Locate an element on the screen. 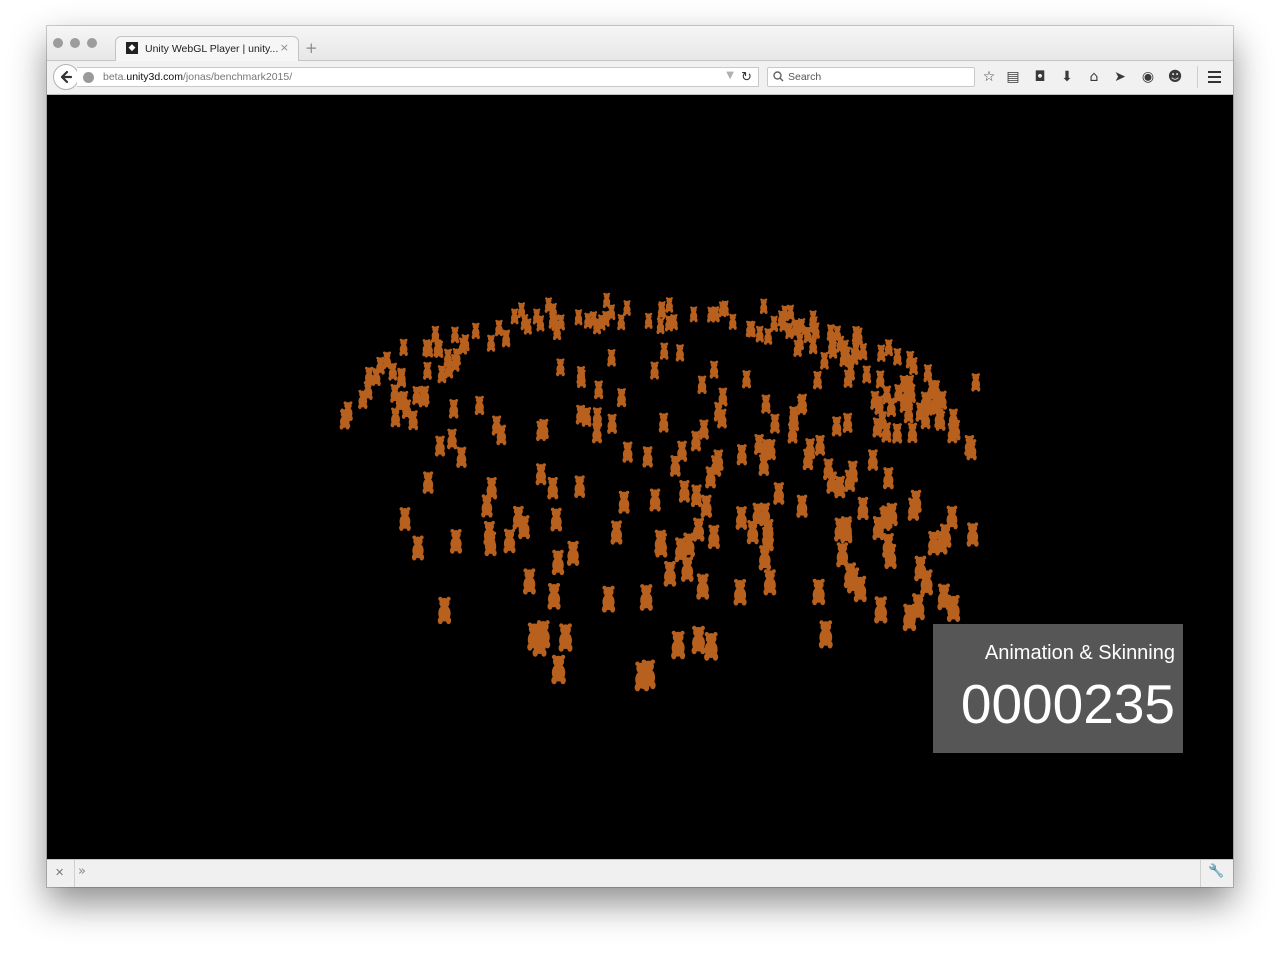  downloads-icon: ⬇ is located at coordinates (1067, 77).